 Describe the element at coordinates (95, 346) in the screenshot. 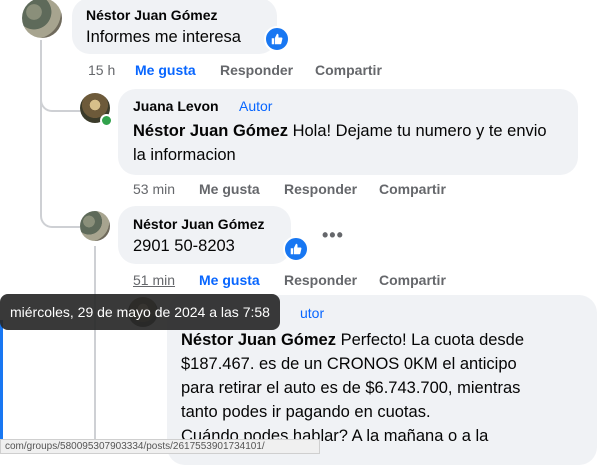

I see `thread-line-nested` at that location.